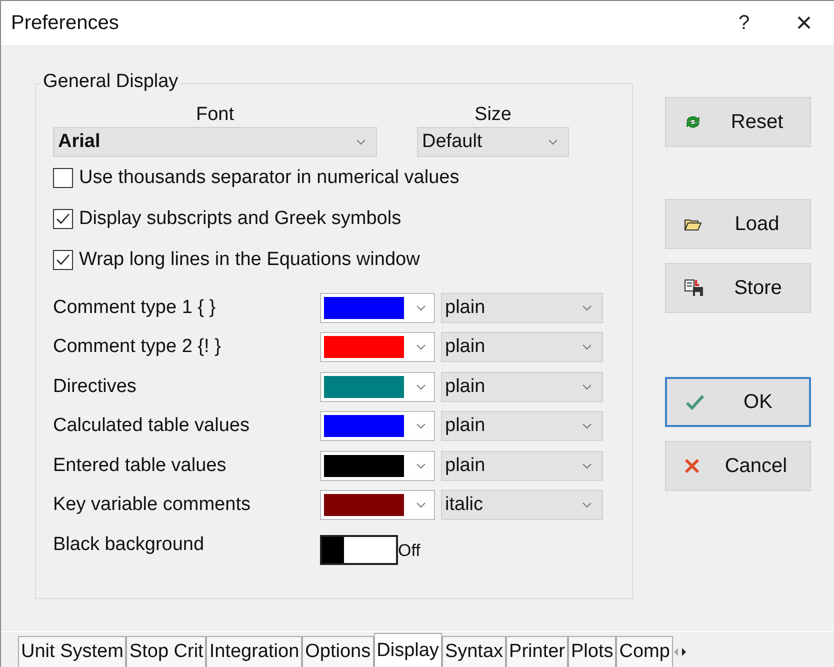 The height and width of the screenshot is (667, 834). I want to click on folder-icon, so click(693, 224).